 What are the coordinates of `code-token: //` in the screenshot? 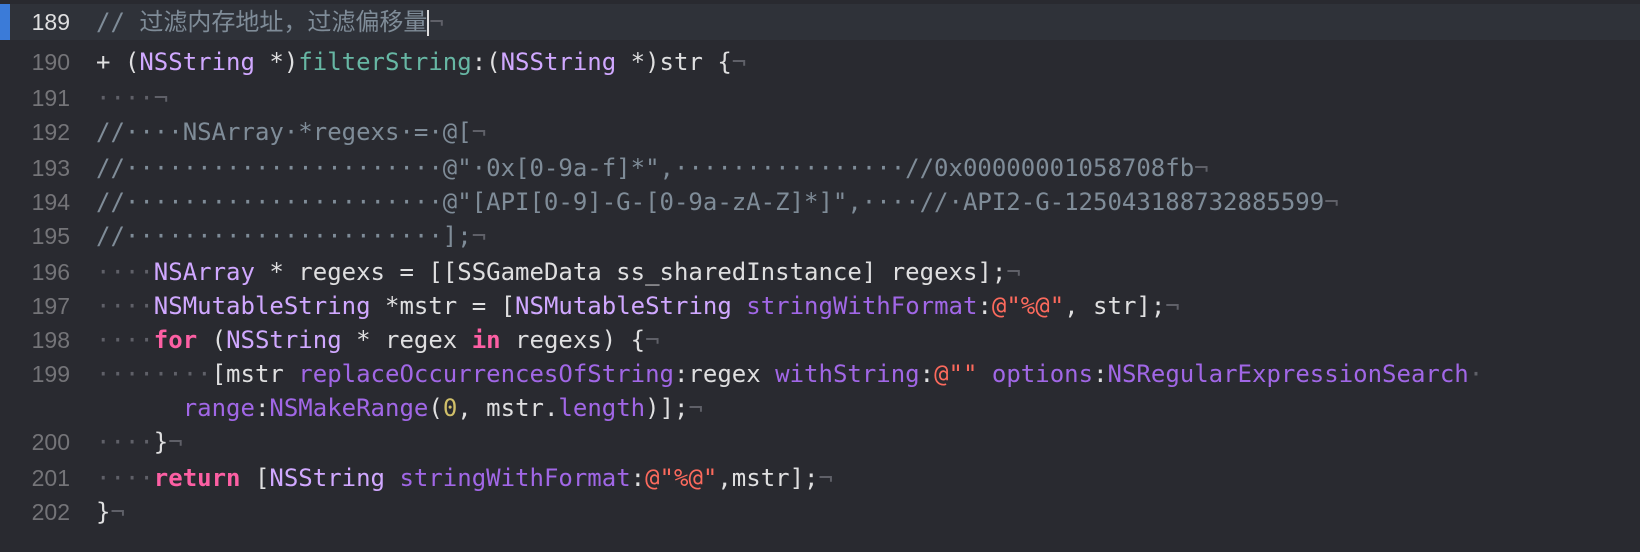 It's located at (118, 22).